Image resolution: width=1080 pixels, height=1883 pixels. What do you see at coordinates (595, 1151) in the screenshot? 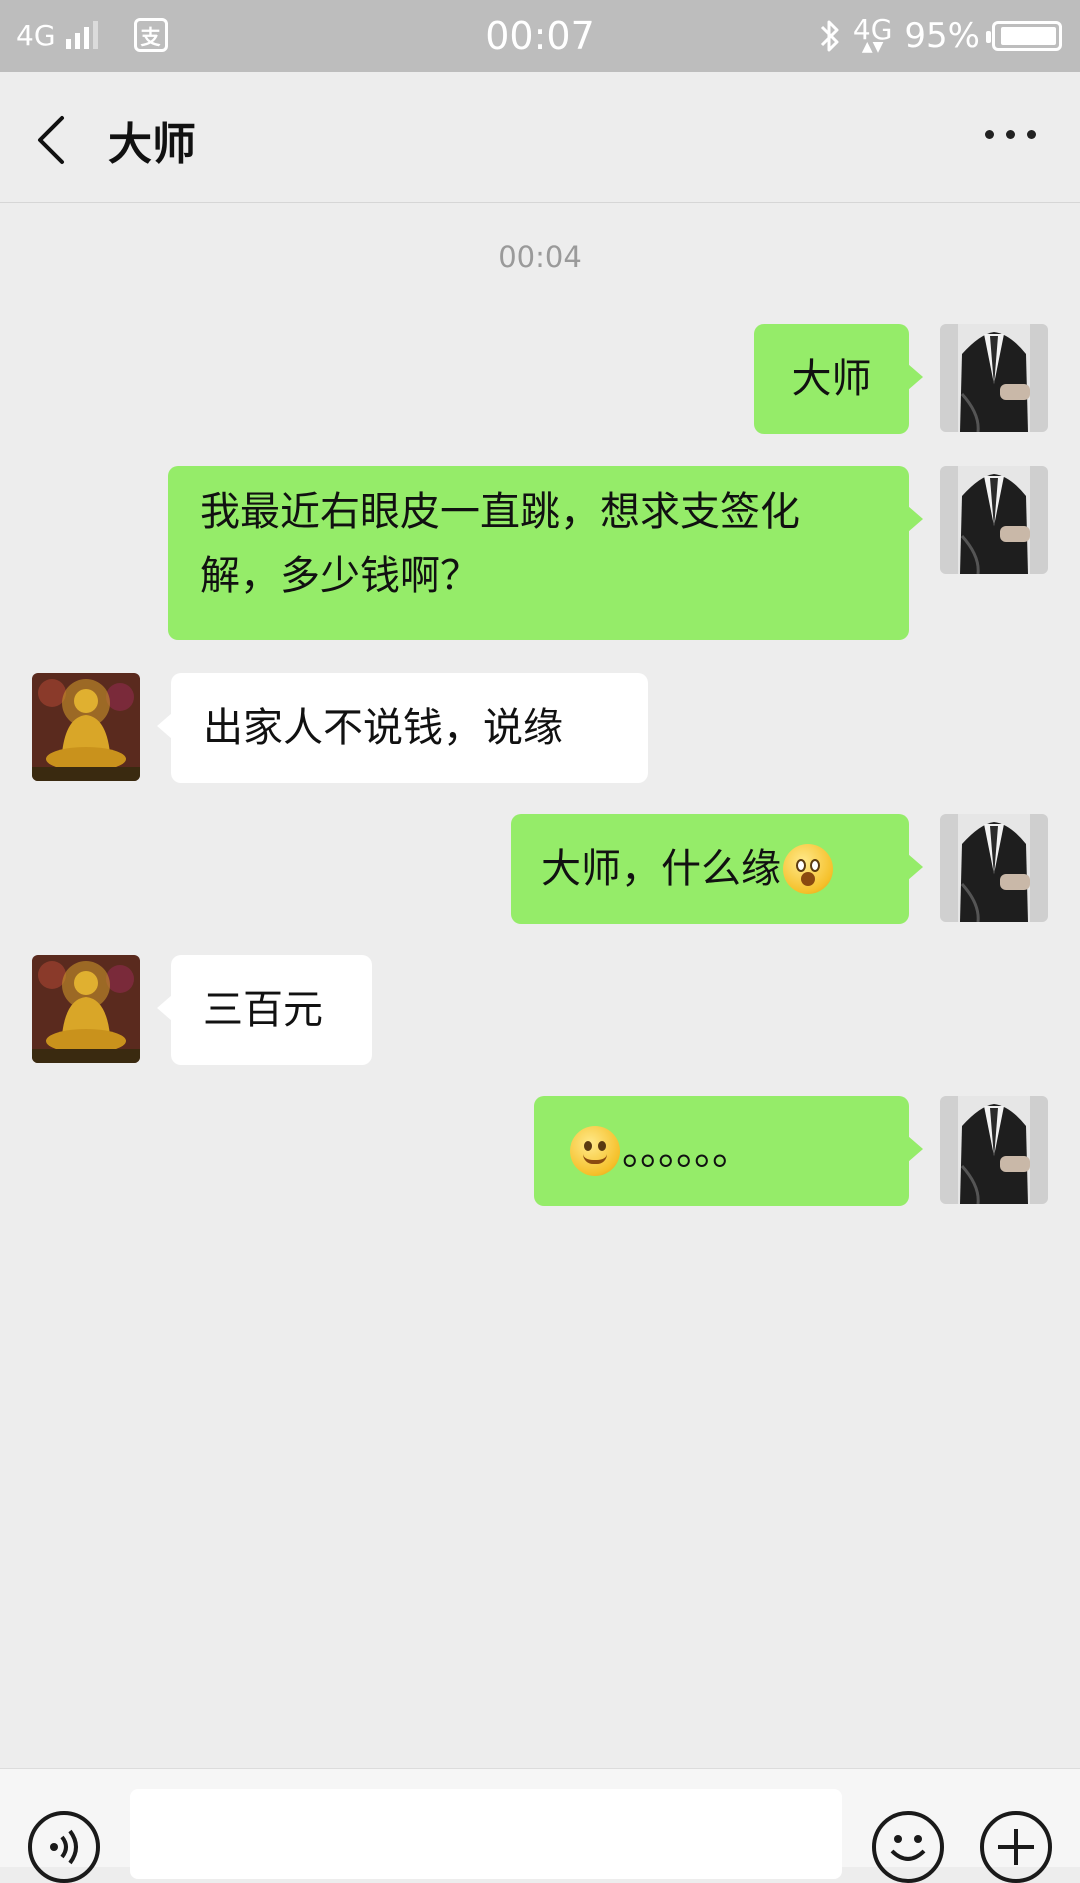
I see `smile-emoji-icon` at bounding box center [595, 1151].